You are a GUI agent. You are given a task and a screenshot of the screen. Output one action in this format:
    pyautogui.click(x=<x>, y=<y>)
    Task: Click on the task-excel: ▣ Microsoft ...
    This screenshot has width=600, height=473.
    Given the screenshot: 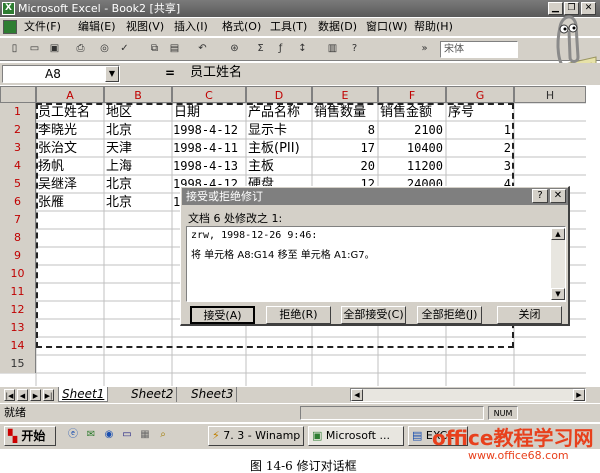 What is the action you would take?
    pyautogui.click(x=356, y=436)
    